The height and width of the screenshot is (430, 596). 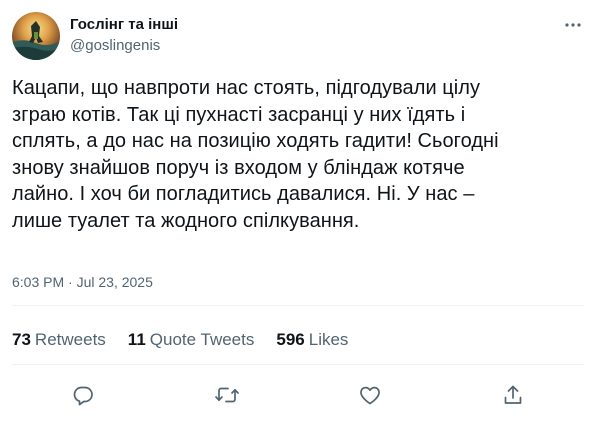 I want to click on share-icon, so click(x=513, y=395).